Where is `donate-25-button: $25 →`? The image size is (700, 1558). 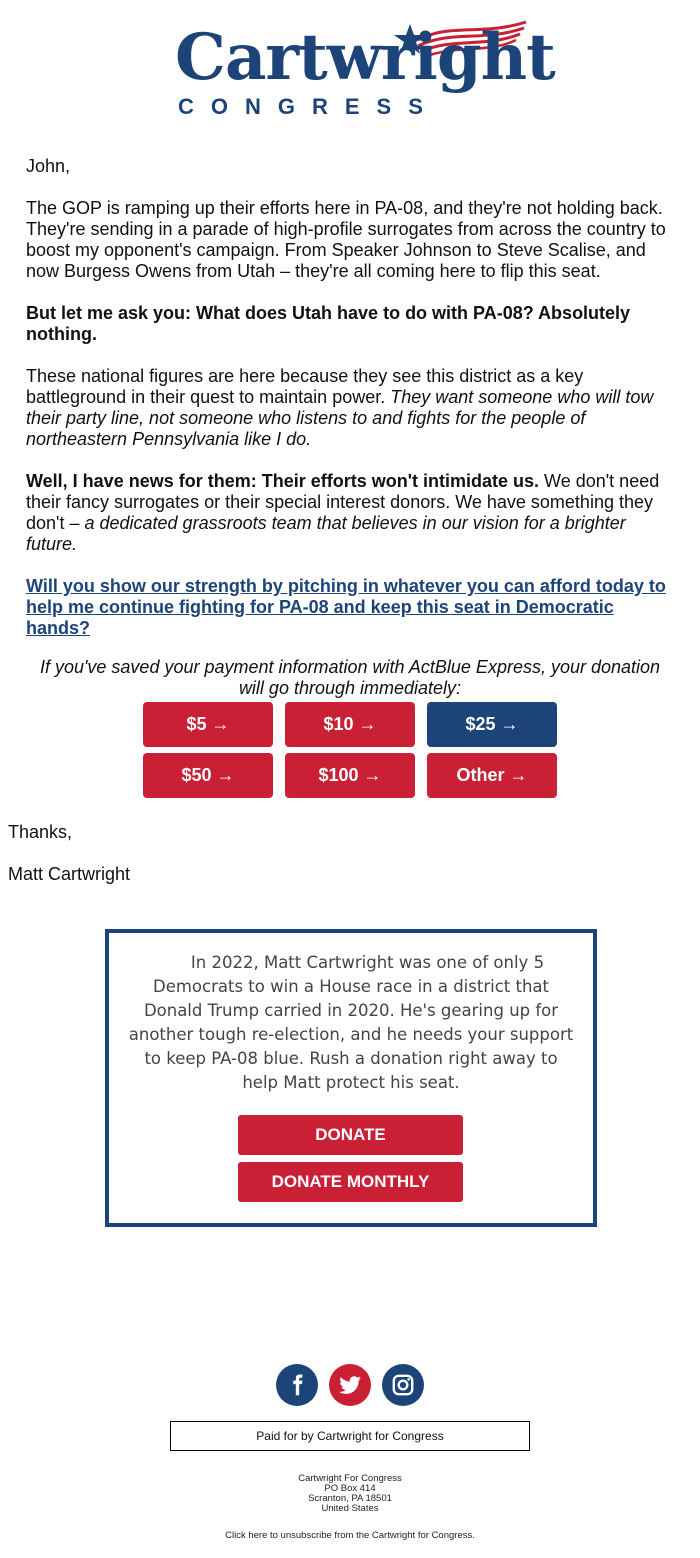
donate-25-button: $25 → is located at coordinates (492, 724).